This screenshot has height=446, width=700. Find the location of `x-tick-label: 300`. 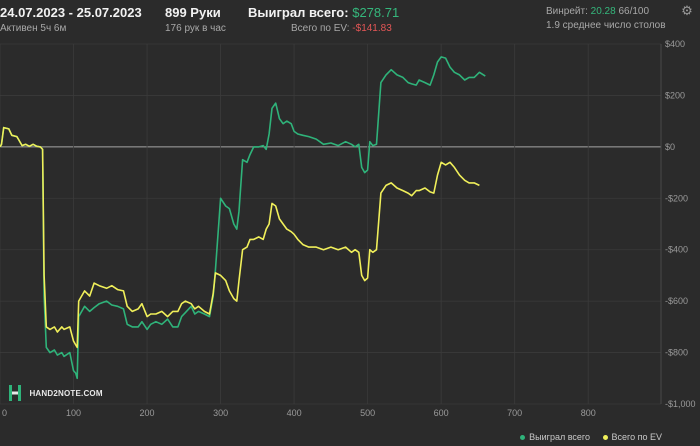

x-tick-label: 300 is located at coordinates (220, 413).